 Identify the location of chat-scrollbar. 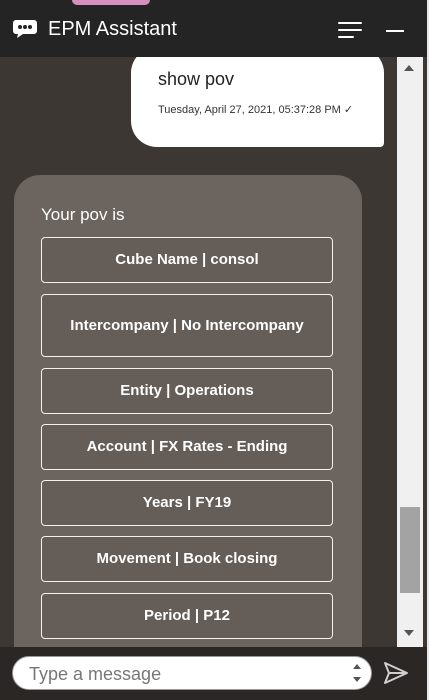
(410, 352).